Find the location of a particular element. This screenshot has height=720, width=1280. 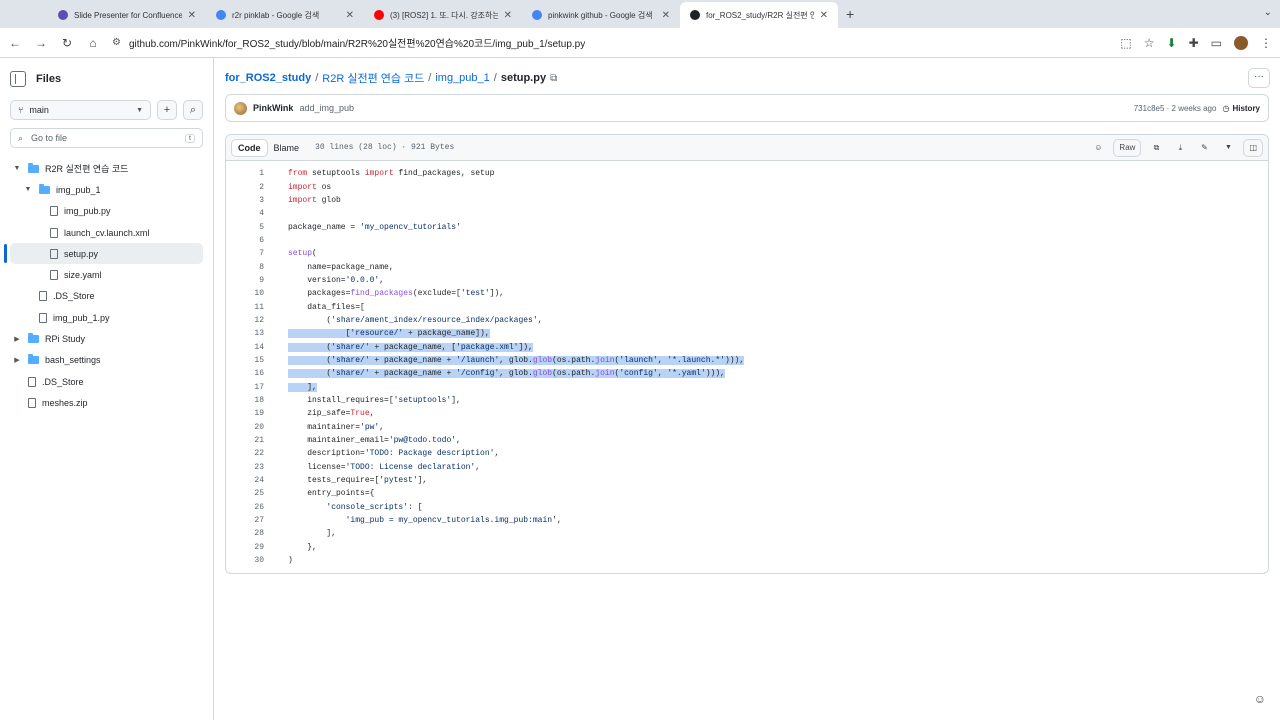

download-raw-icon: ⤓ is located at coordinates (1180, 148).